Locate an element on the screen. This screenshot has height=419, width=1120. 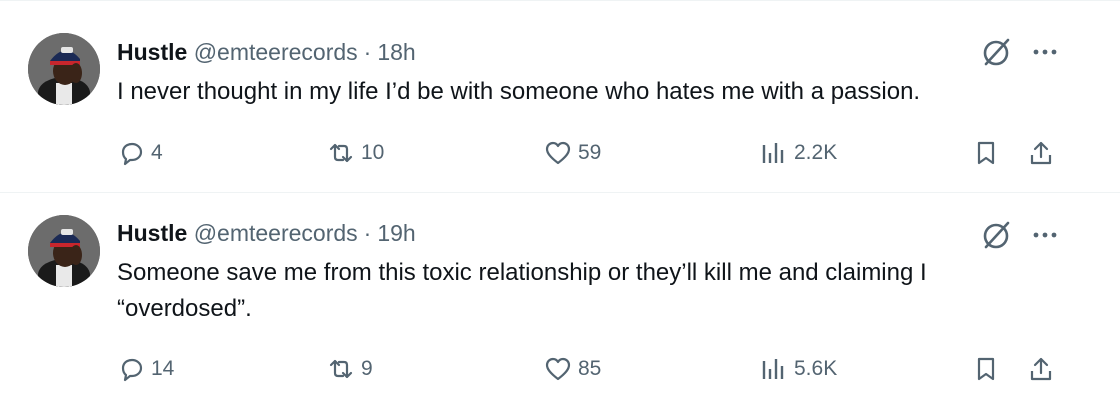
views-button: 5.6K is located at coordinates (798, 369).